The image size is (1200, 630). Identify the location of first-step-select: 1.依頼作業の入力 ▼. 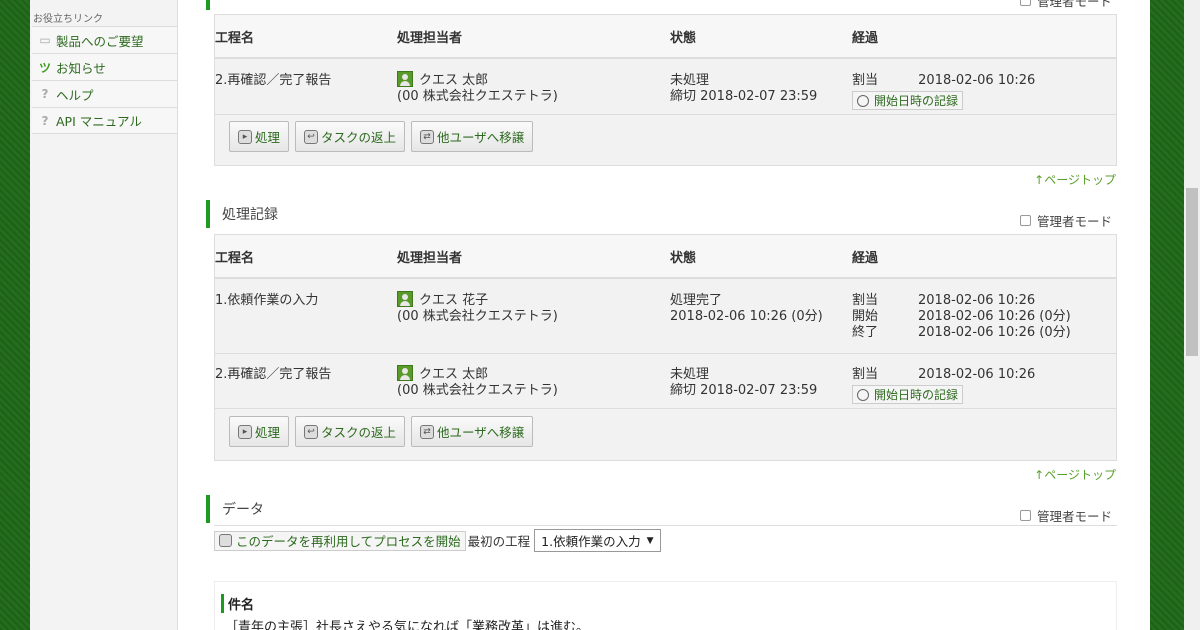
(597, 540).